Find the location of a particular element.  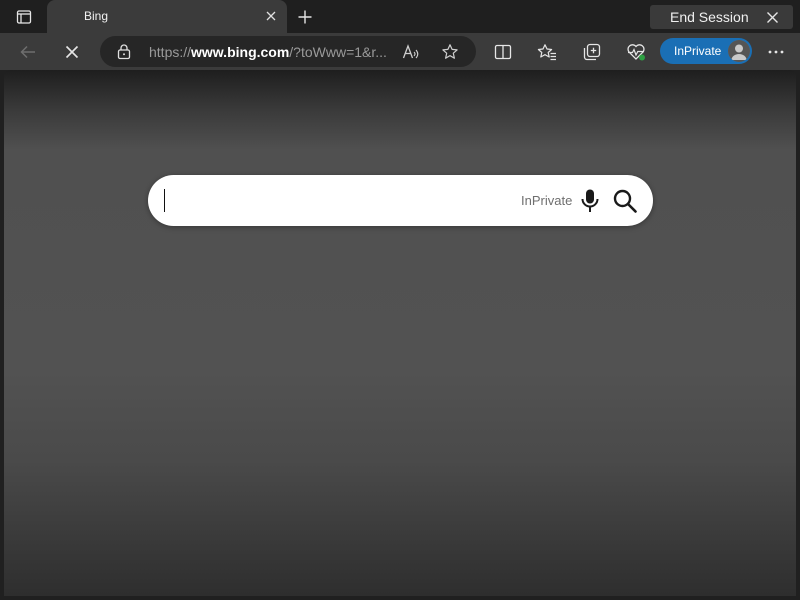

tab-actions-icon is located at coordinates (24, 17).